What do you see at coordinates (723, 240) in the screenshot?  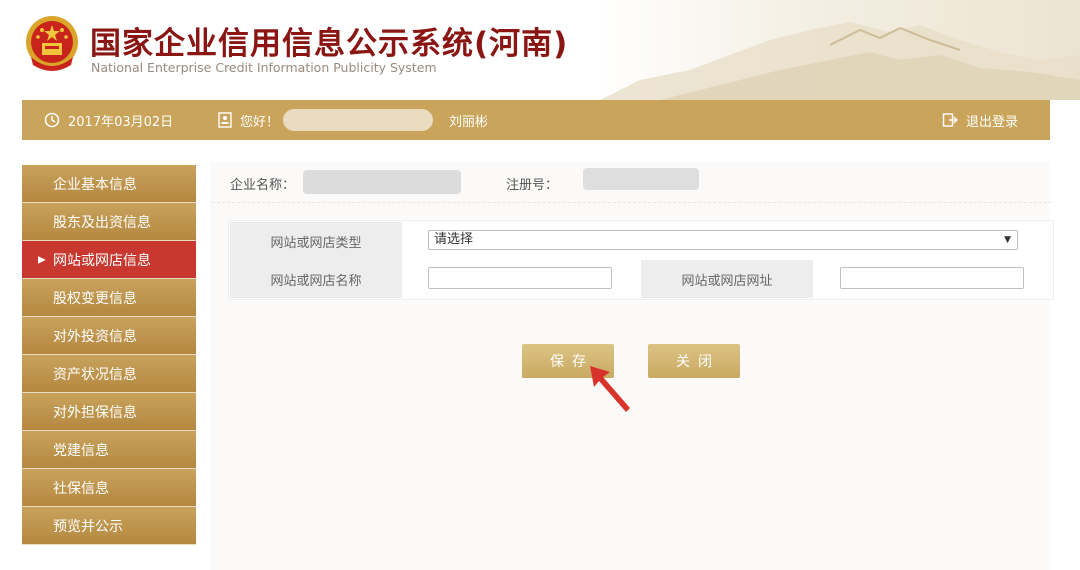 I see `website-type-select: 请选择 ▼` at bounding box center [723, 240].